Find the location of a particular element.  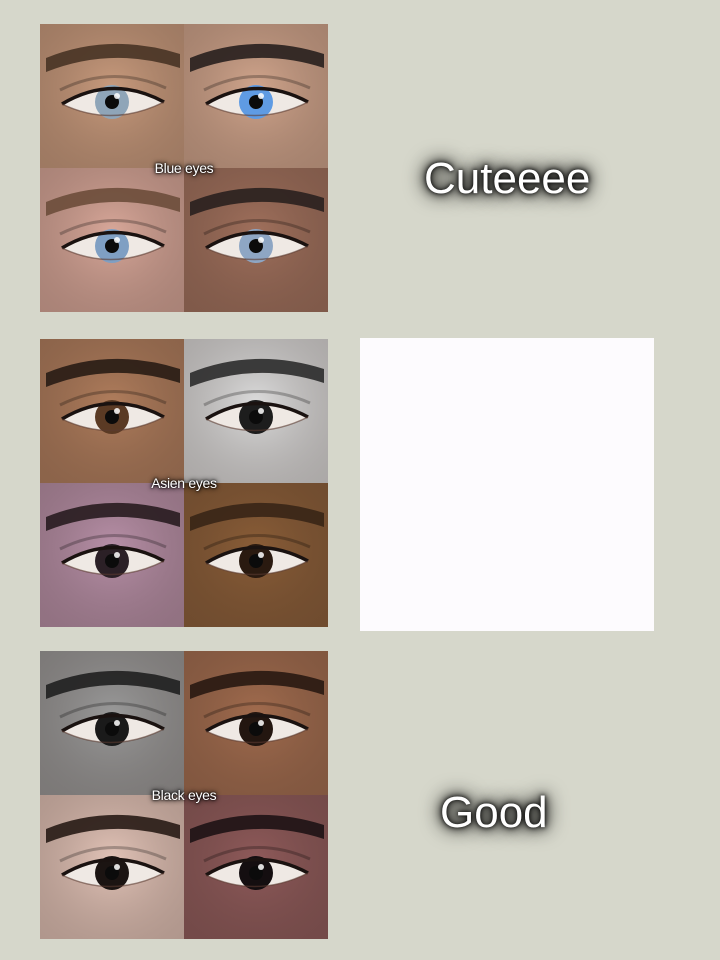

black-eyes-collage: Black eyes is located at coordinates (184, 795).